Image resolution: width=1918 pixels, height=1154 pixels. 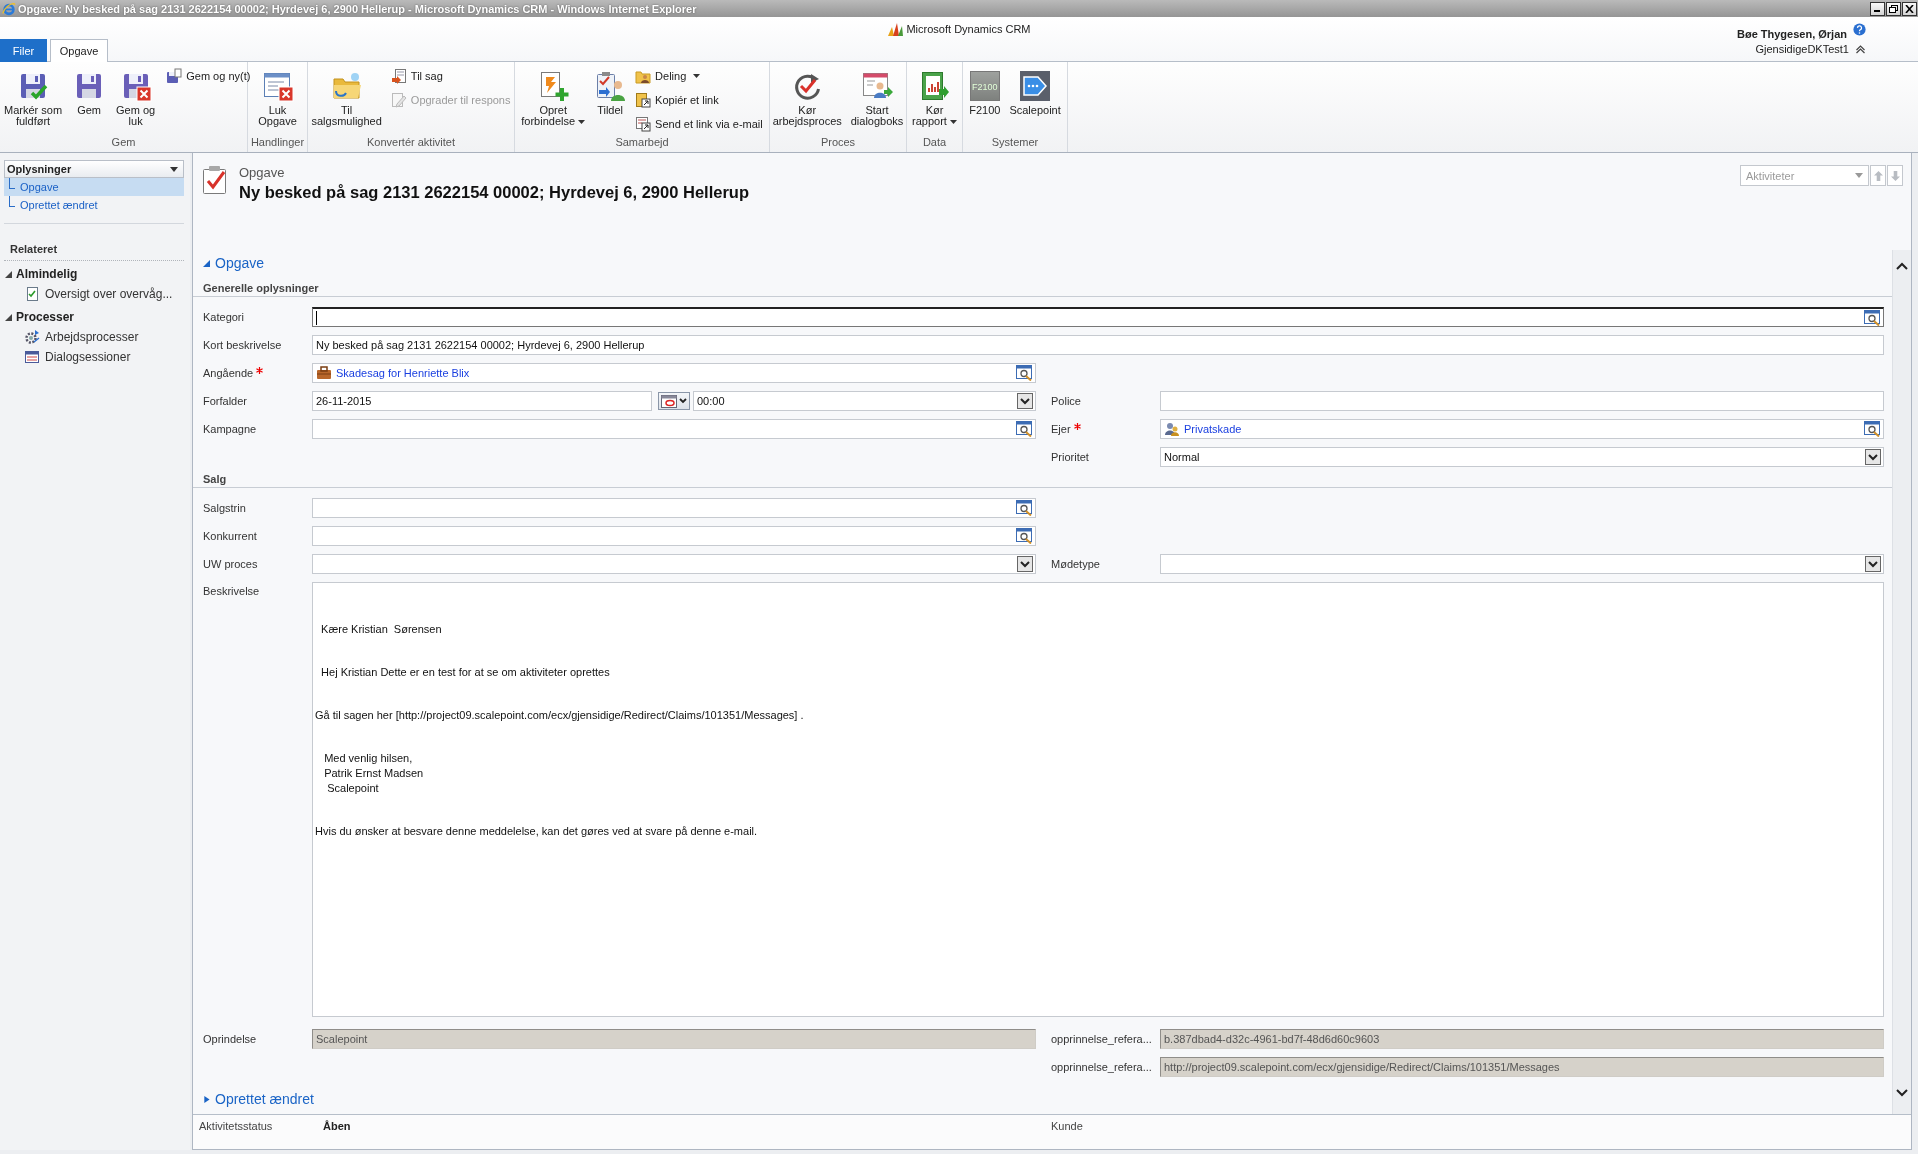 I want to click on browser-logo-icon, so click(x=9, y=8).